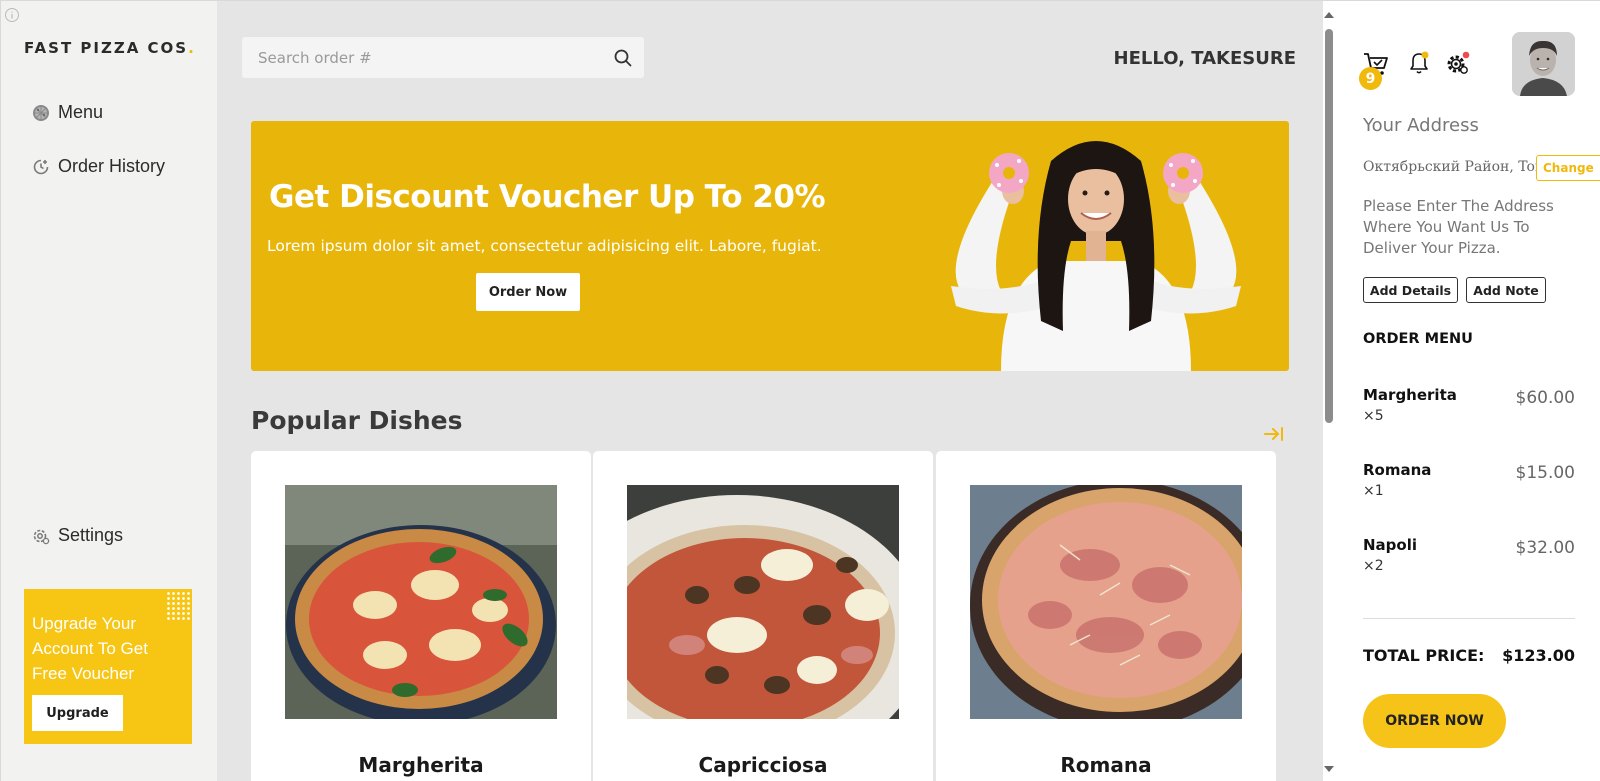  Describe the element at coordinates (763, 765) in the screenshot. I see `dish-name: Capricciosa` at that location.